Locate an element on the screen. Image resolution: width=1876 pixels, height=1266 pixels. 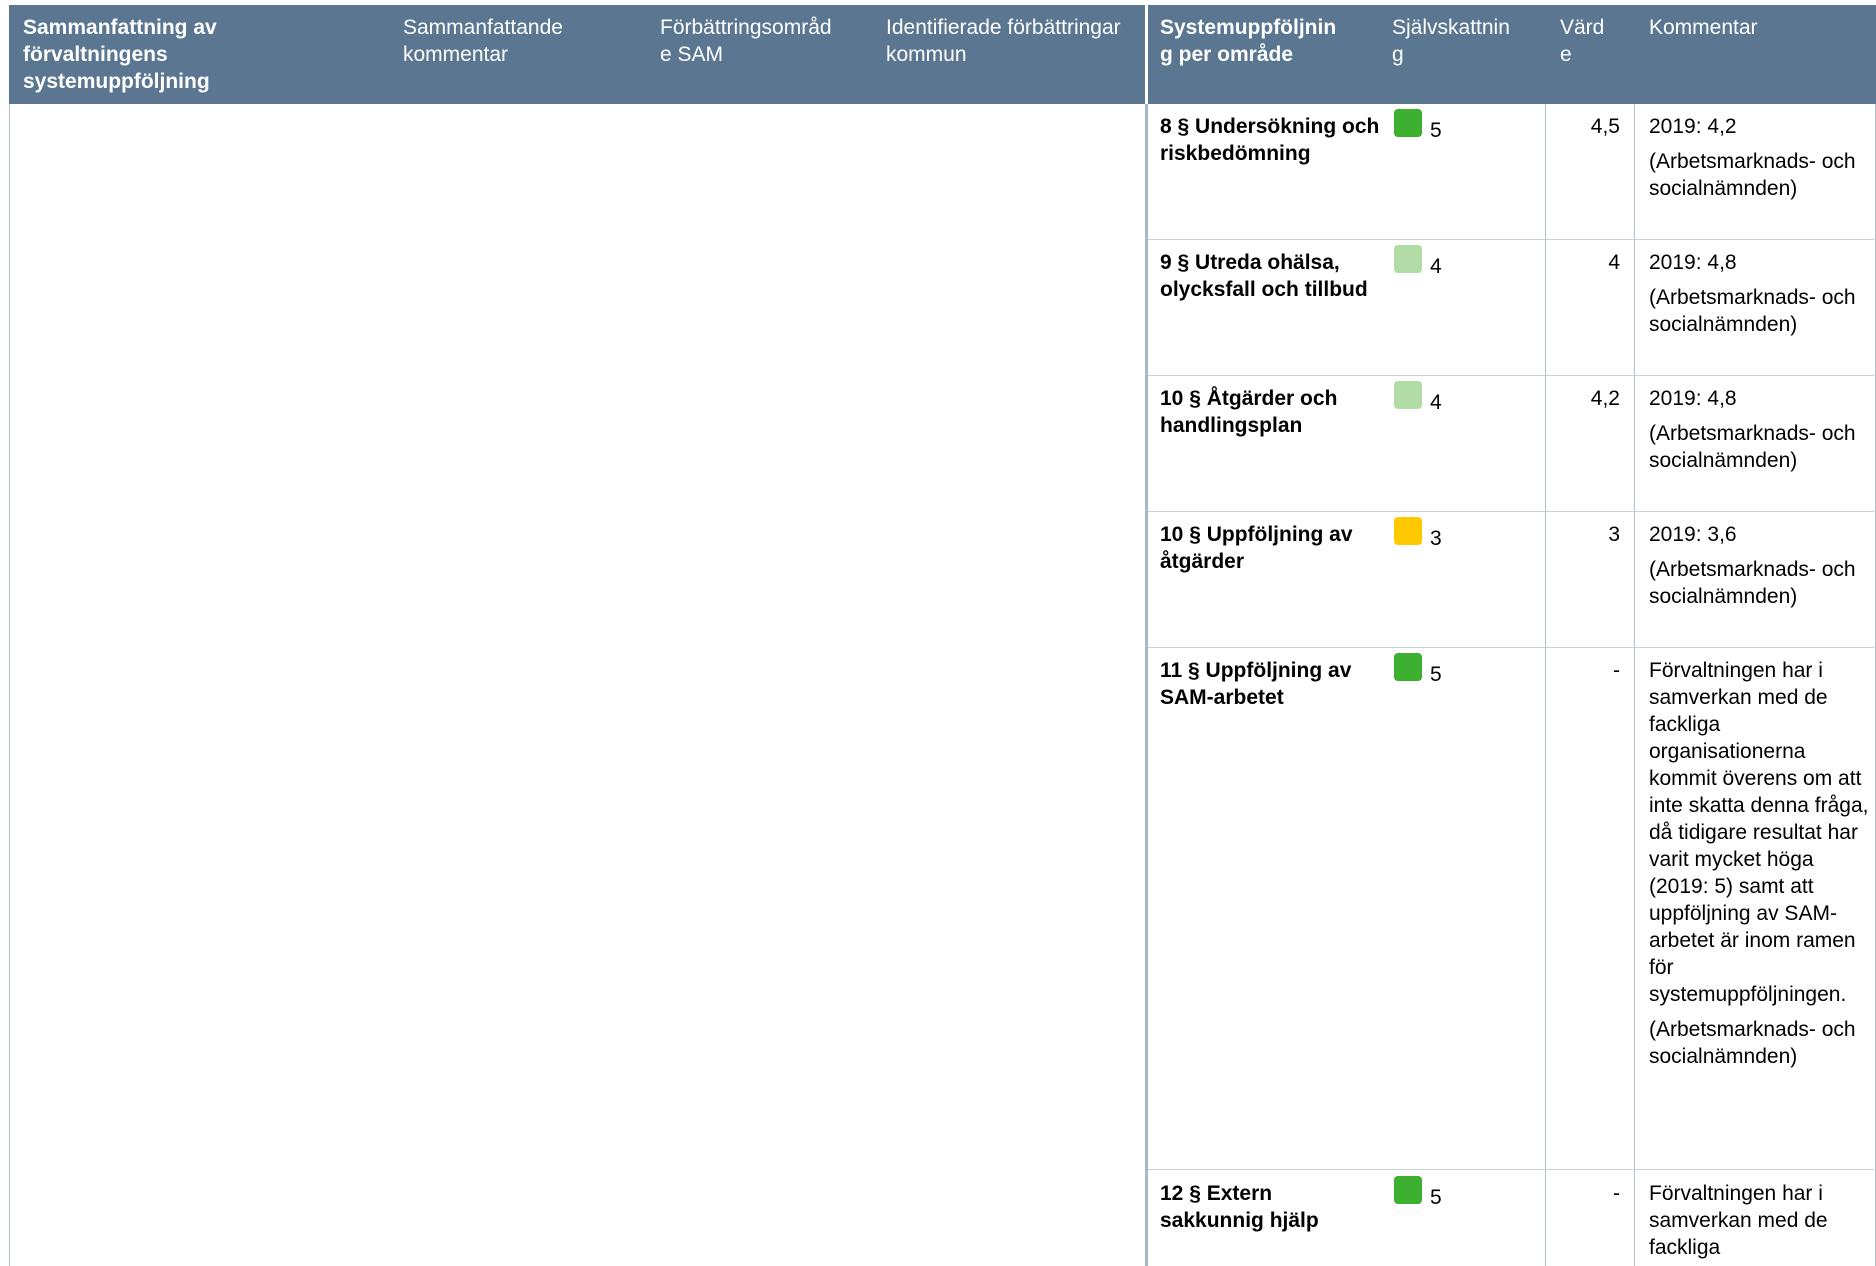
value-cell: 3 is located at coordinates (1614, 534).